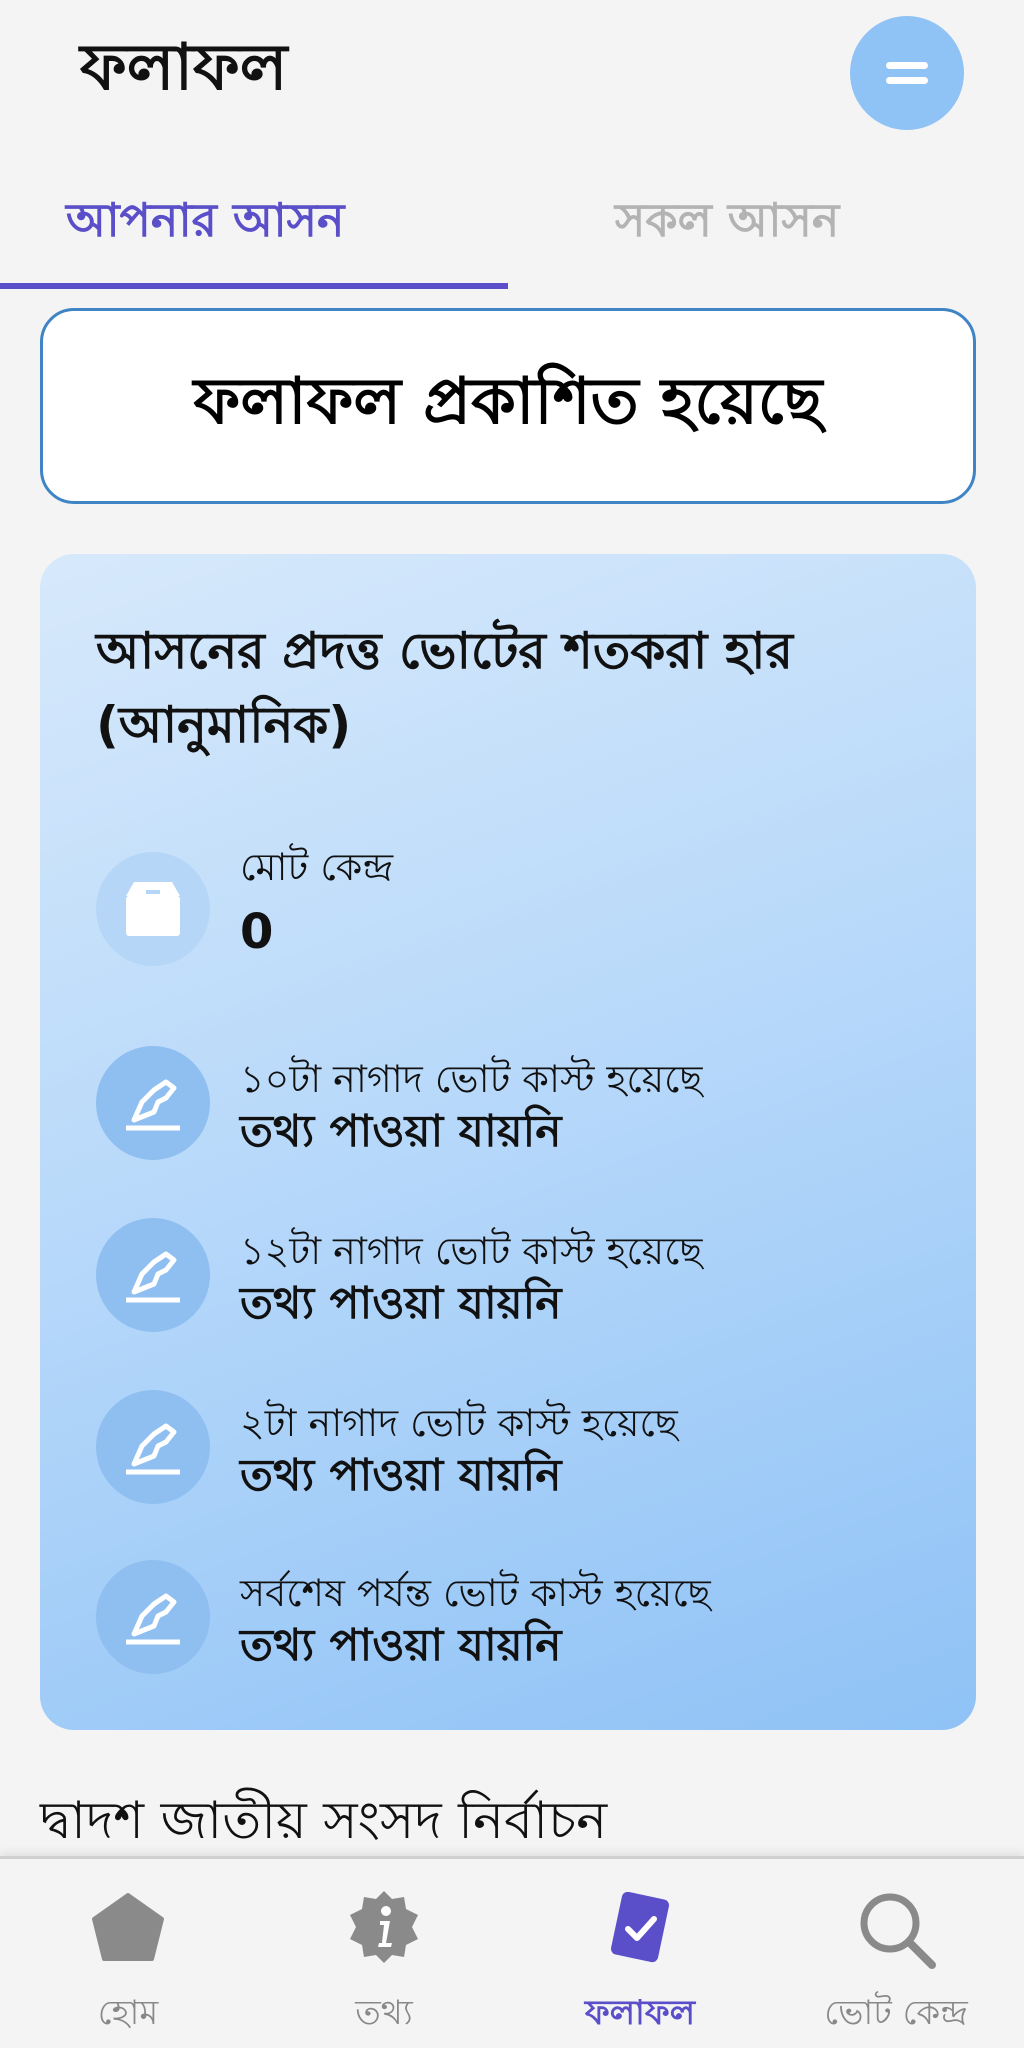  I want to click on total-centers-label: মোট কেন্দ্র, so click(317, 867).